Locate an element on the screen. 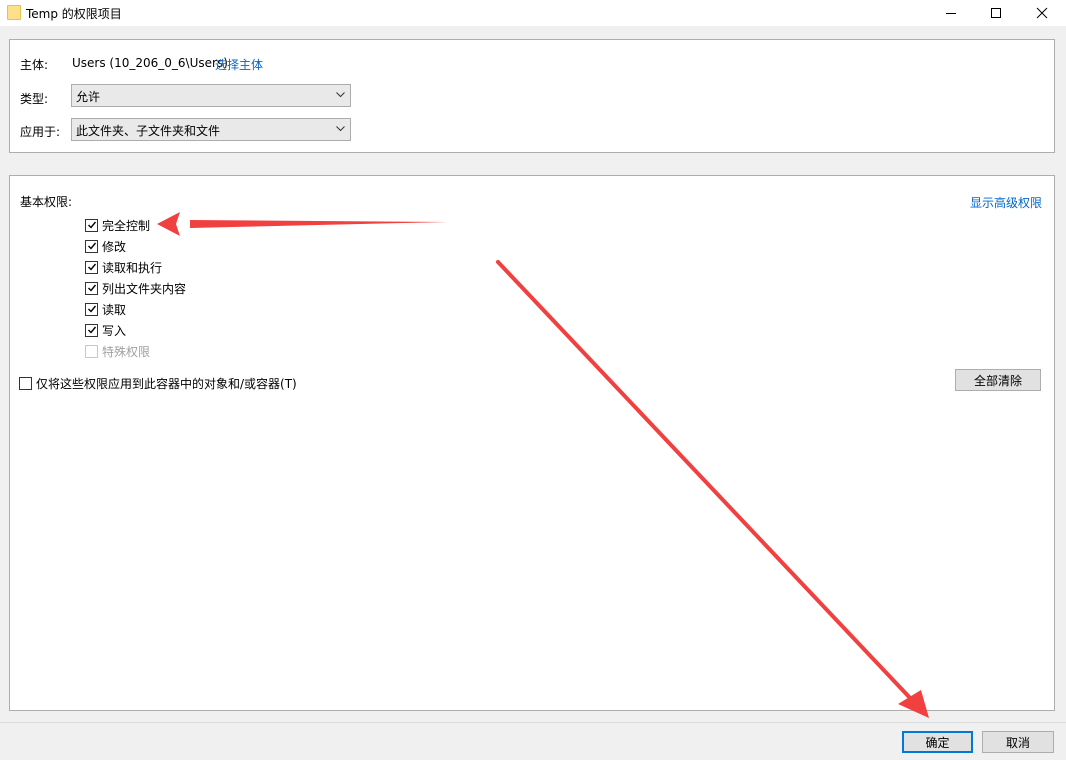 The width and height of the screenshot is (1066, 760). title-bar: Temp 的权限项目 is located at coordinates (533, 13).